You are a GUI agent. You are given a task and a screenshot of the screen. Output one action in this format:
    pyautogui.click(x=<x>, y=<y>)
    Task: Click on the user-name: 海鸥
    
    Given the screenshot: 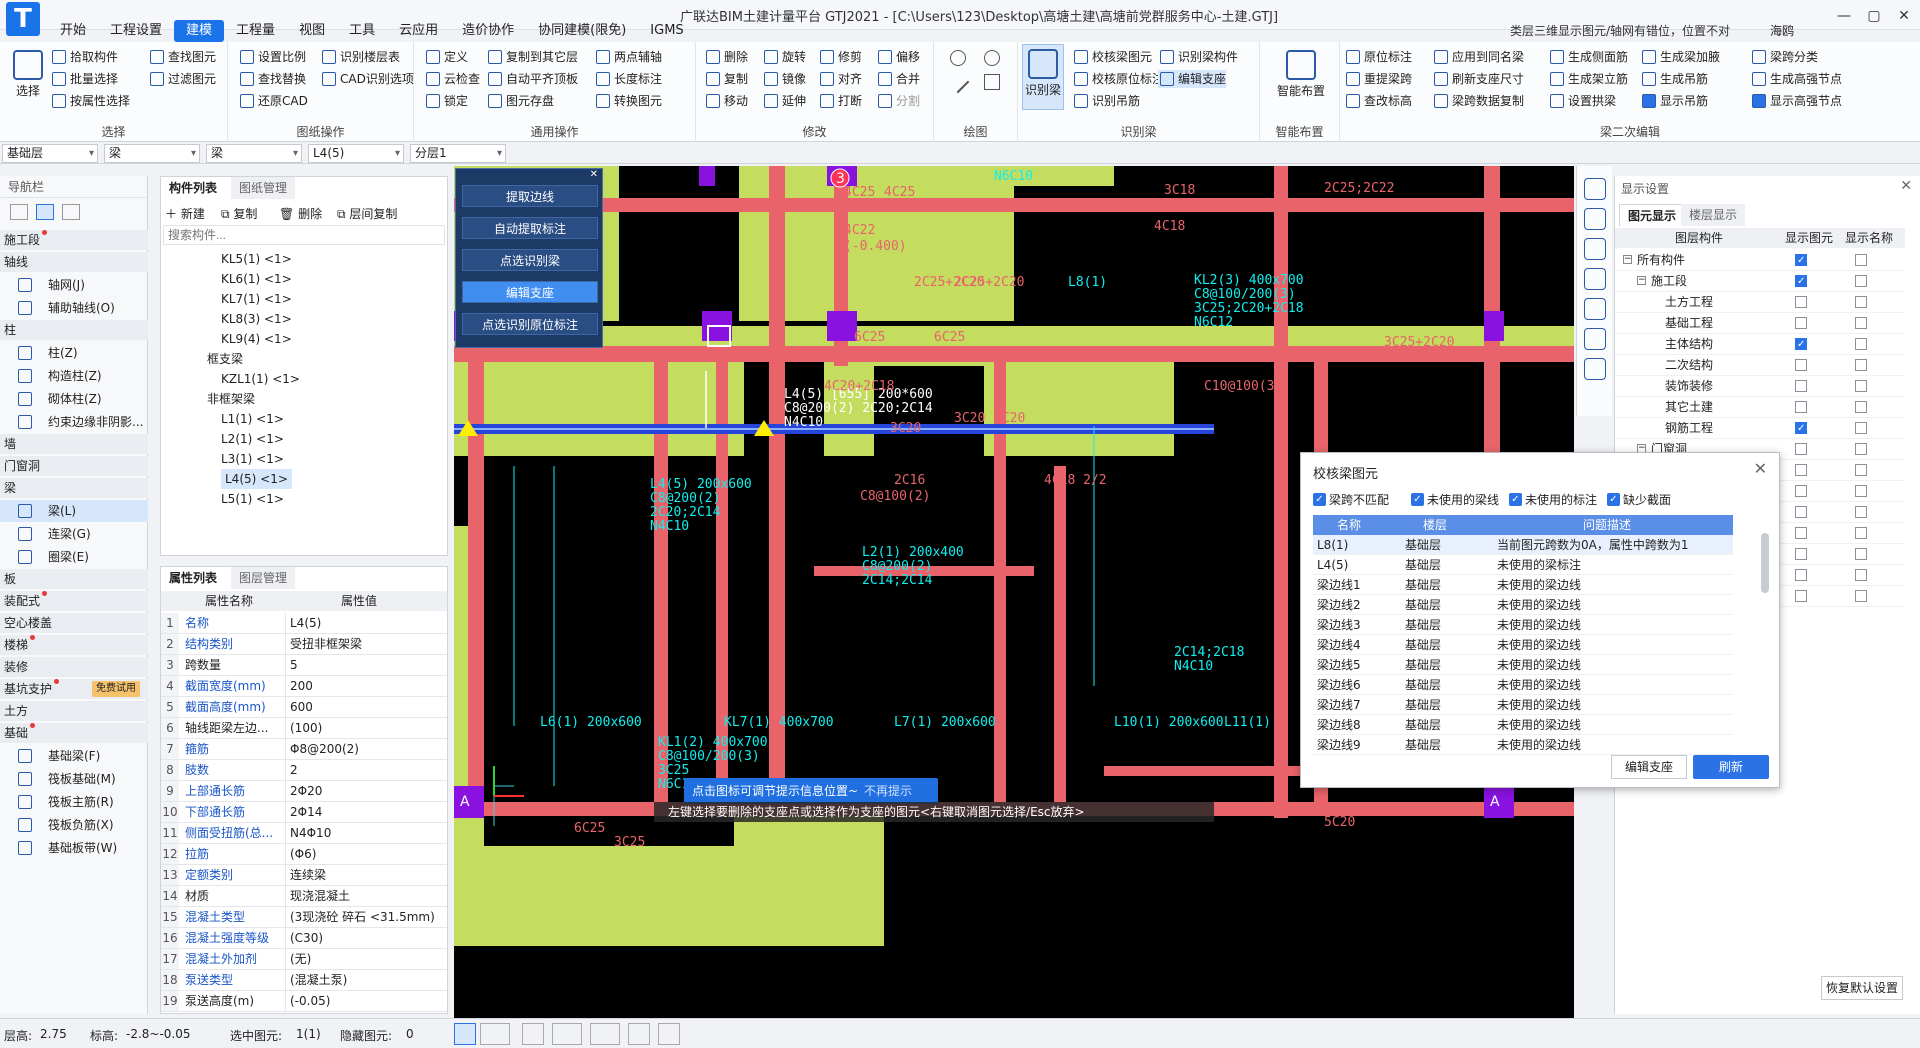 What is the action you would take?
    pyautogui.click(x=1782, y=31)
    